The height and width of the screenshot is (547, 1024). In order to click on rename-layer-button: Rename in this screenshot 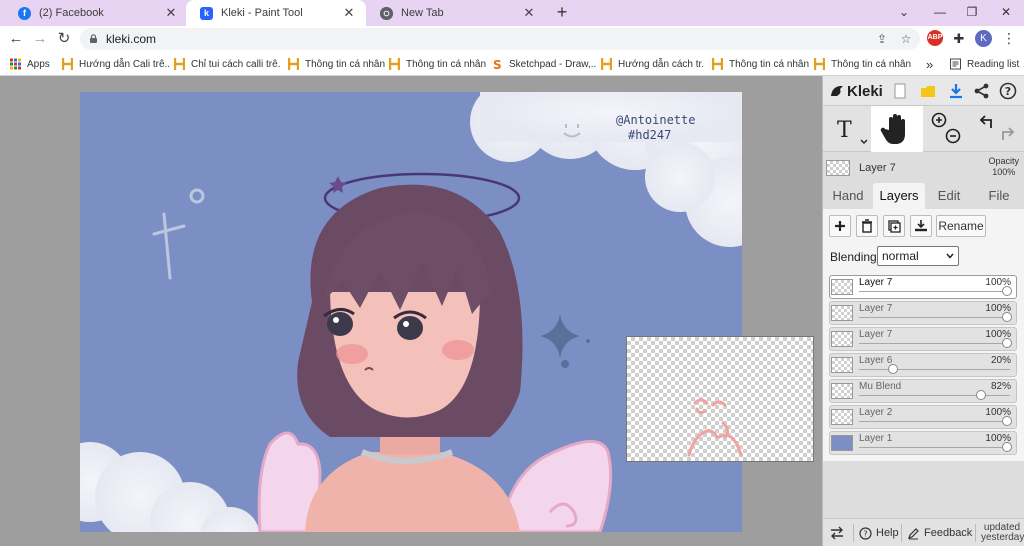, I will do `click(961, 226)`.